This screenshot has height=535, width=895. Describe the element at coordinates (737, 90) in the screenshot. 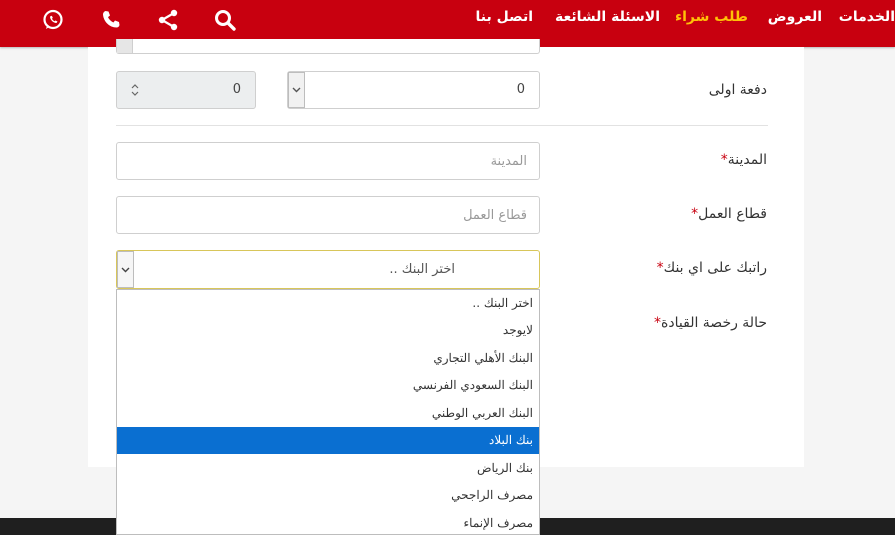

I see `down-payment-label: دفعة اولى` at that location.